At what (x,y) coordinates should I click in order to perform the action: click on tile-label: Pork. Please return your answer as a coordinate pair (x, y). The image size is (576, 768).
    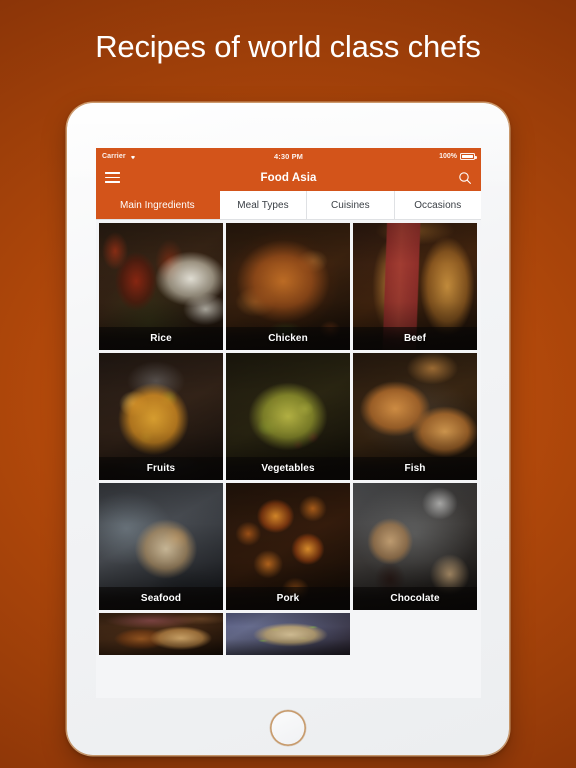
    Looking at the image, I should click on (288, 598).